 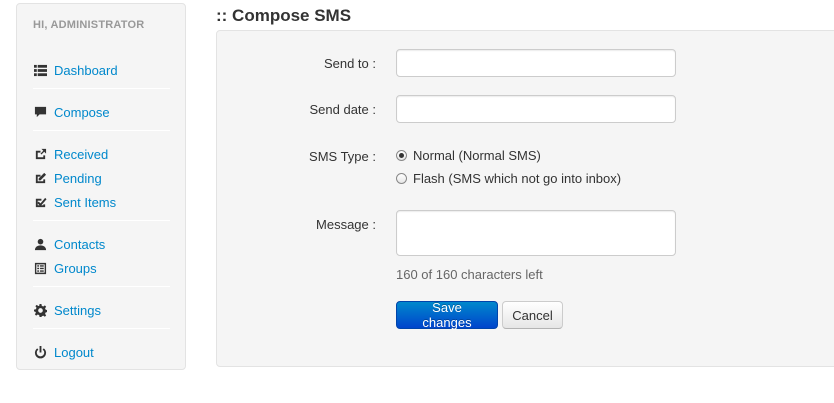 I want to click on sms-type-normal-label: Normal (Normal SMS), so click(x=477, y=155).